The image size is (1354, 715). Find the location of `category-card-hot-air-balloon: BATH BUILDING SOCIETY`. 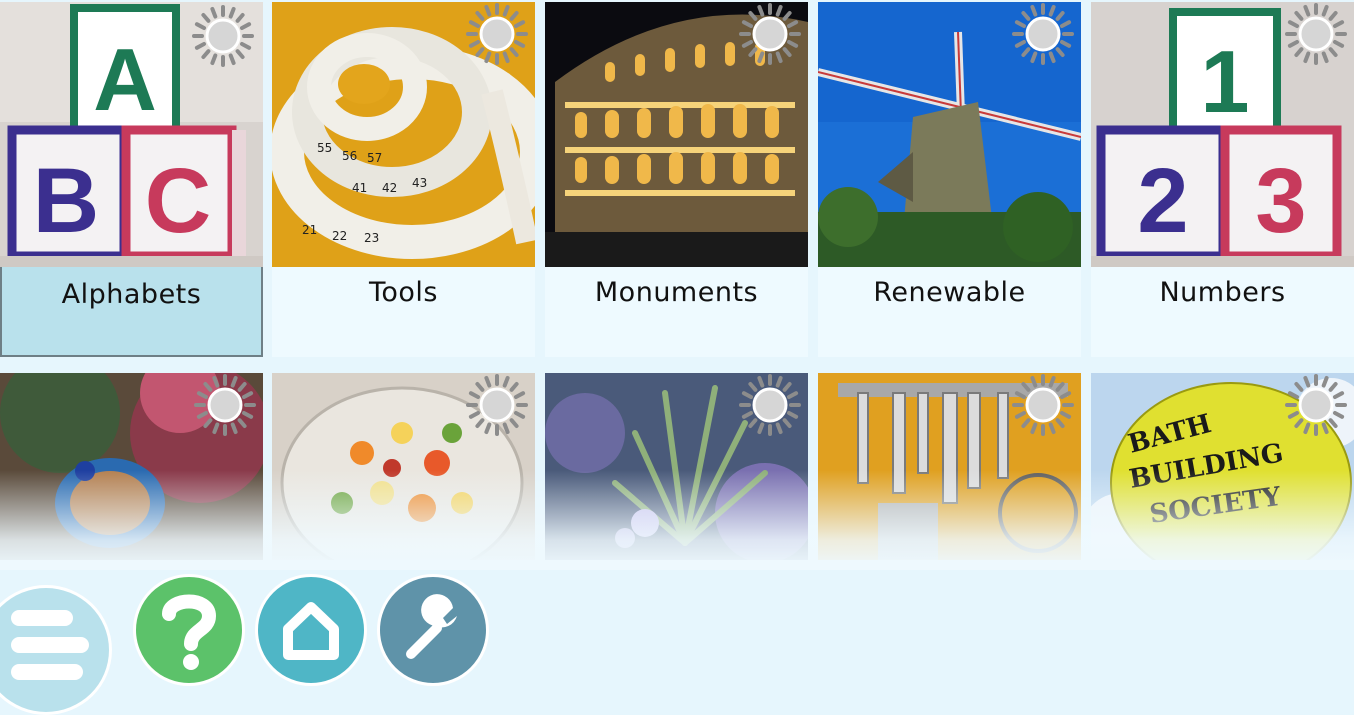

category-card-hot-air-balloon: BATH BUILDING SOCIETY is located at coordinates (1222, 466).